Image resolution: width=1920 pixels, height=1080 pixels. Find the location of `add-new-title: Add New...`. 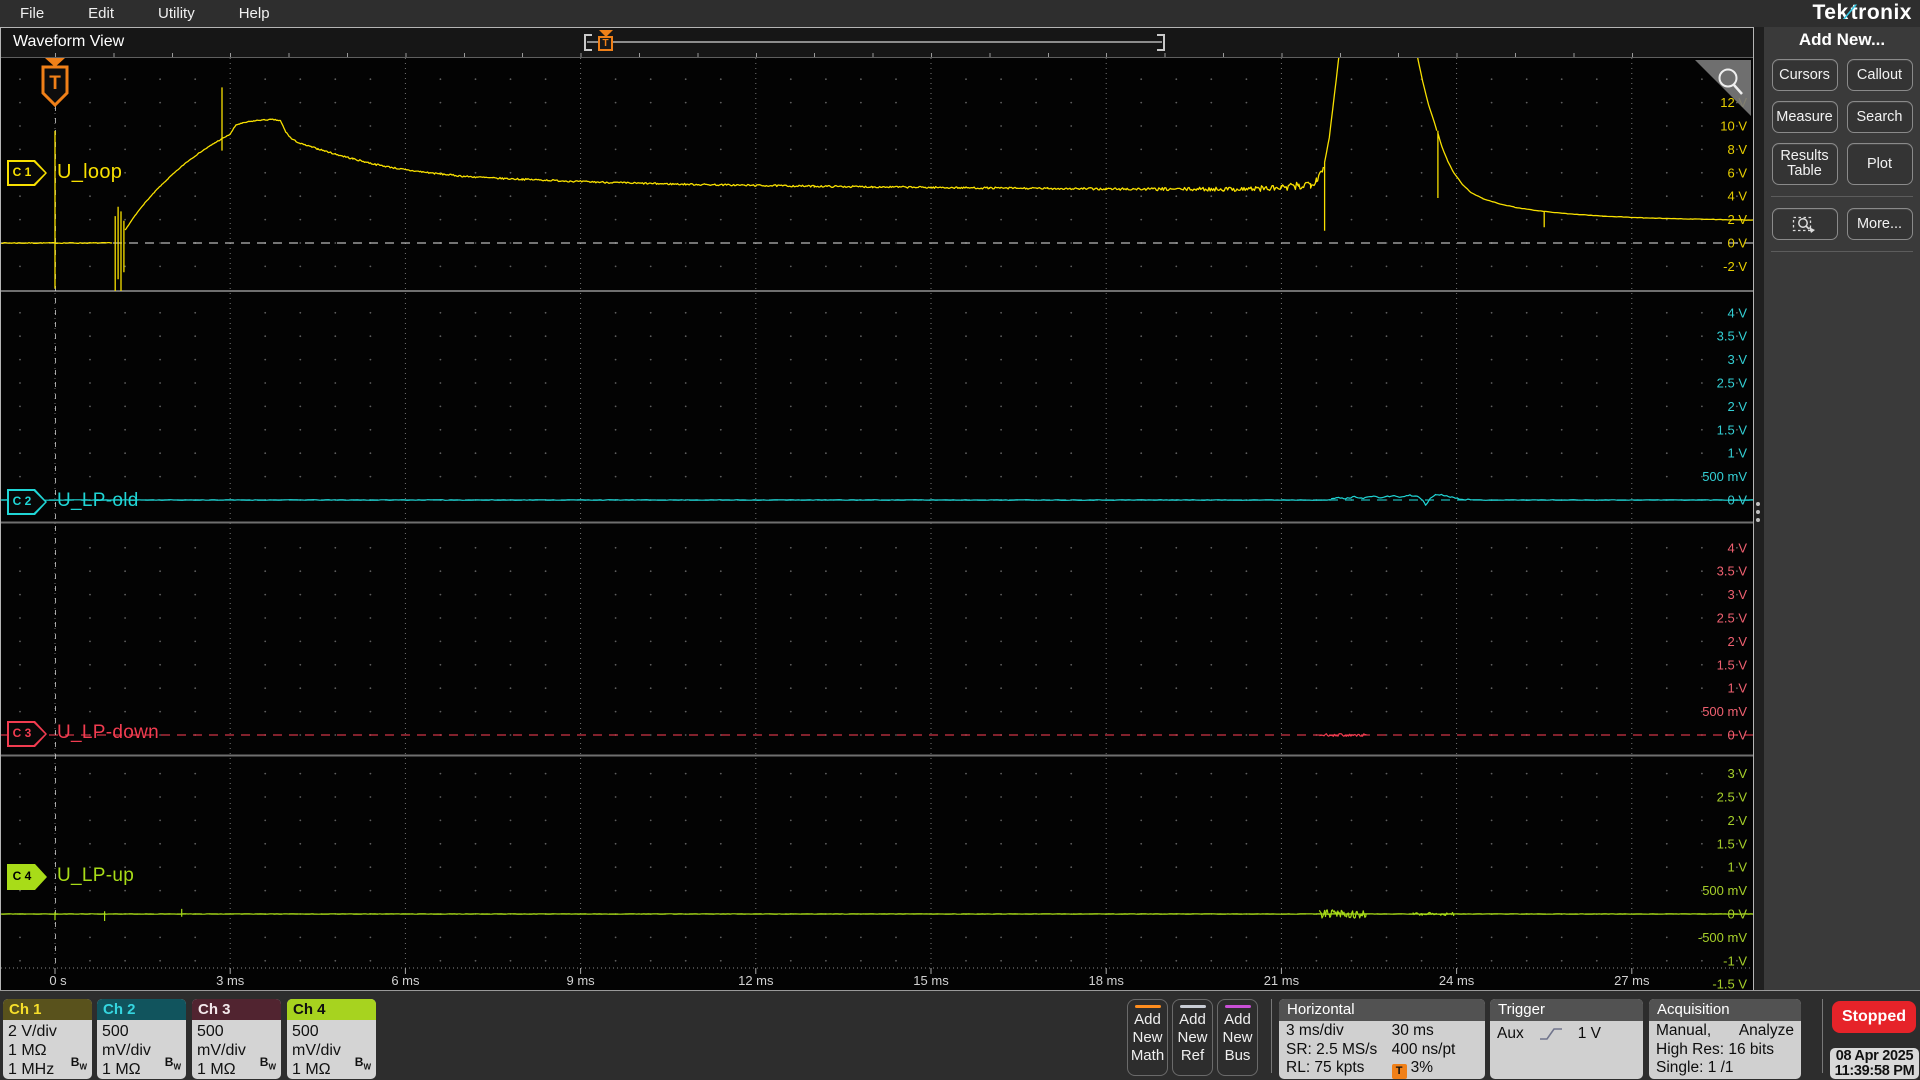

add-new-title: Add New... is located at coordinates (1842, 39).